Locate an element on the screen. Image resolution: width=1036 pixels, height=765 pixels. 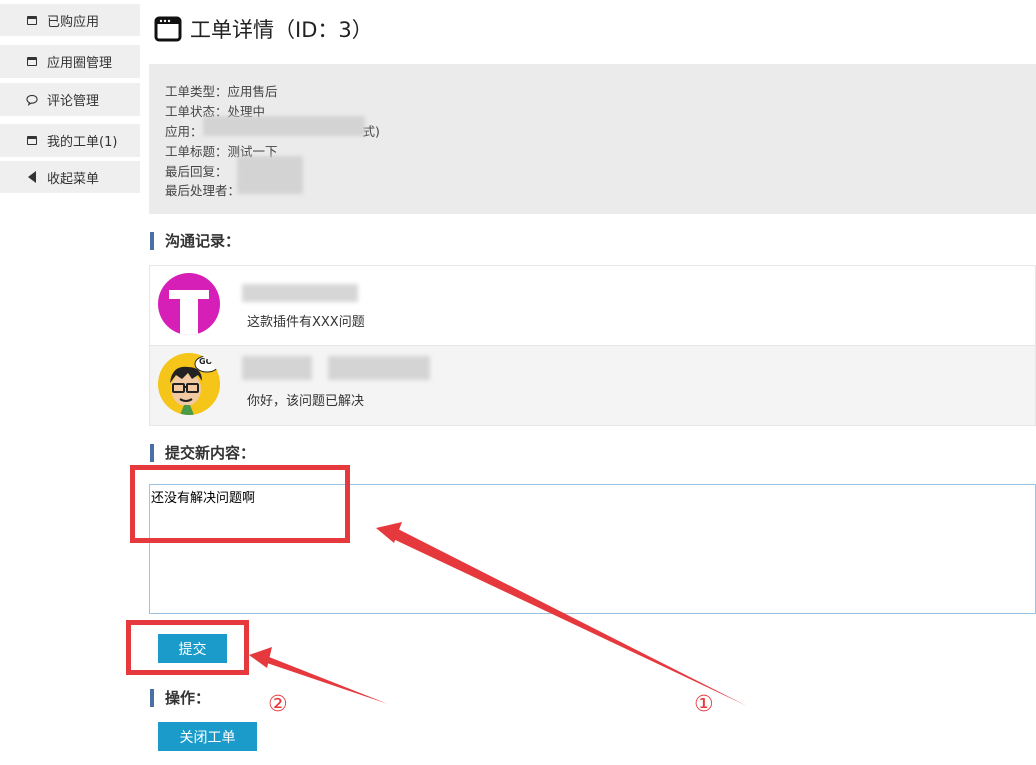
annotation-arrows is located at coordinates (498, 614).